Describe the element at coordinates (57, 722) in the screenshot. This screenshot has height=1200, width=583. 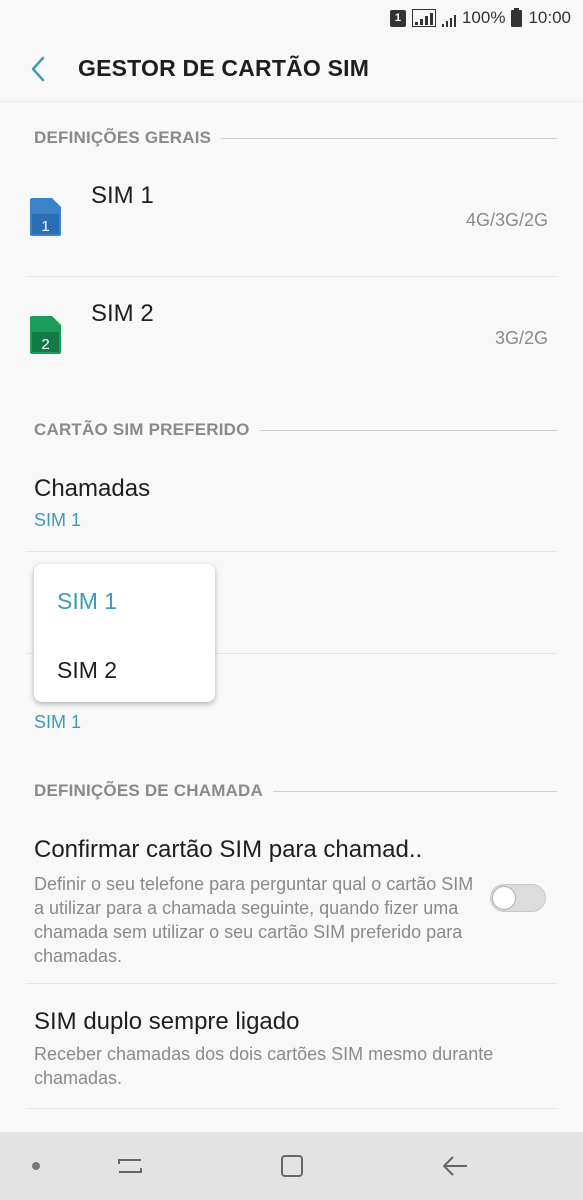
I see `preference-value: SIM 1` at that location.